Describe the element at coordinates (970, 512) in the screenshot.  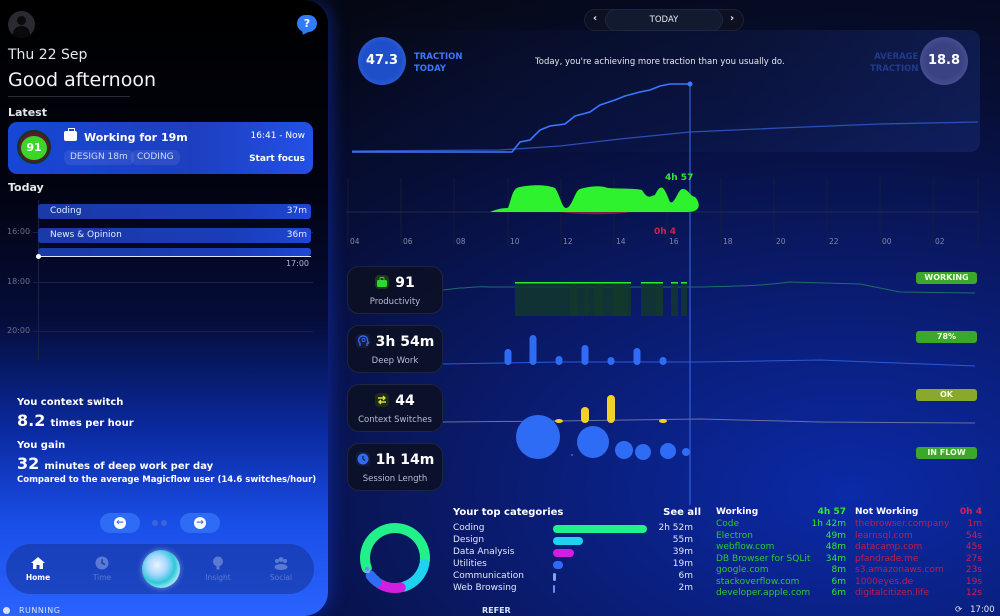
I see `not-working-total: 0h 4` at that location.